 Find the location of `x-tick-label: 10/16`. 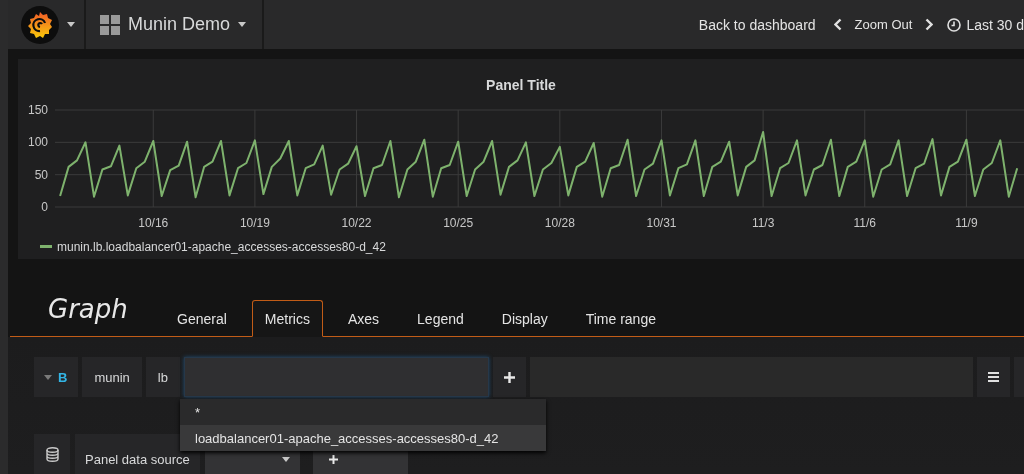

x-tick-label: 10/16 is located at coordinates (153, 223).